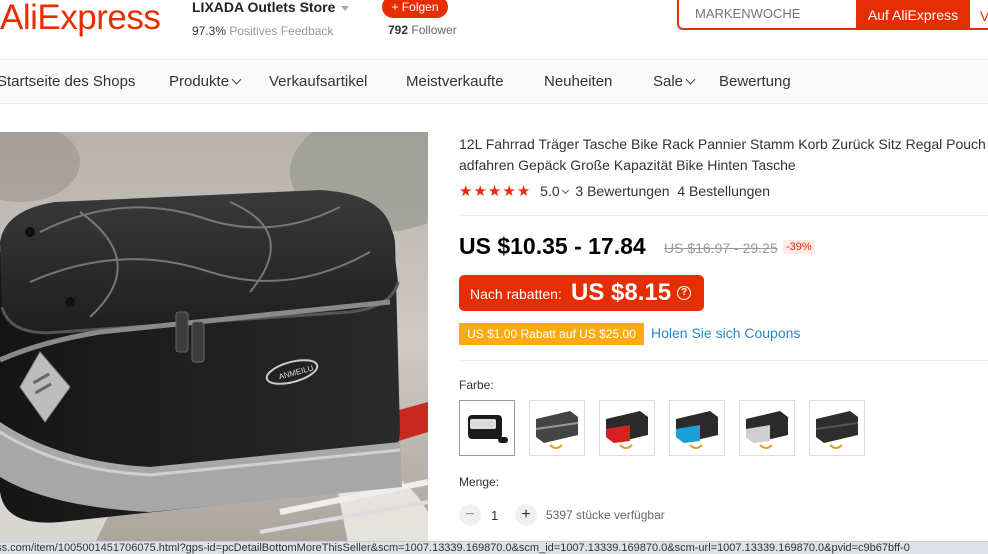 This screenshot has height=554, width=988. What do you see at coordinates (799, 247) in the screenshot?
I see `discount-badge: -39%` at bounding box center [799, 247].